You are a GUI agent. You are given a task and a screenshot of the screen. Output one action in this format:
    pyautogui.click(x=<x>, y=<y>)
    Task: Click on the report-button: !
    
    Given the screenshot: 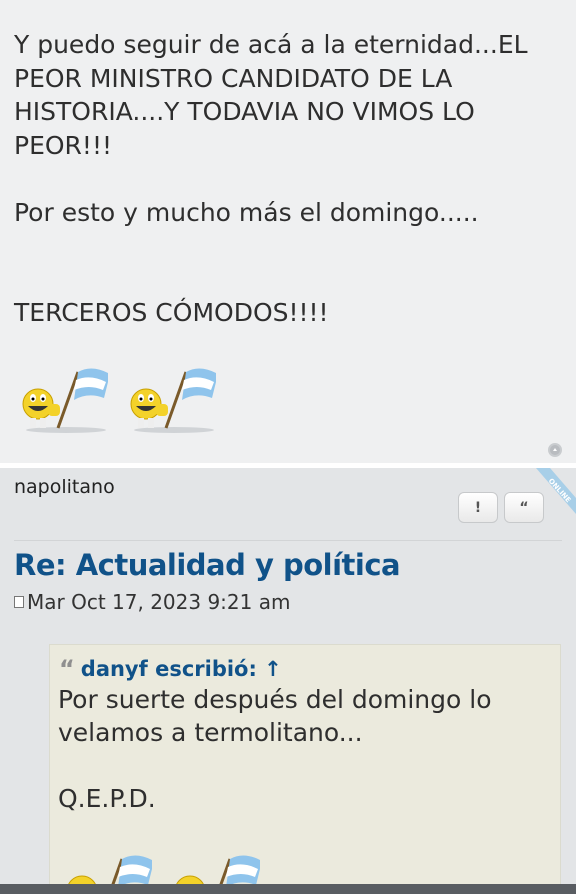 What is the action you would take?
    pyautogui.click(x=478, y=507)
    